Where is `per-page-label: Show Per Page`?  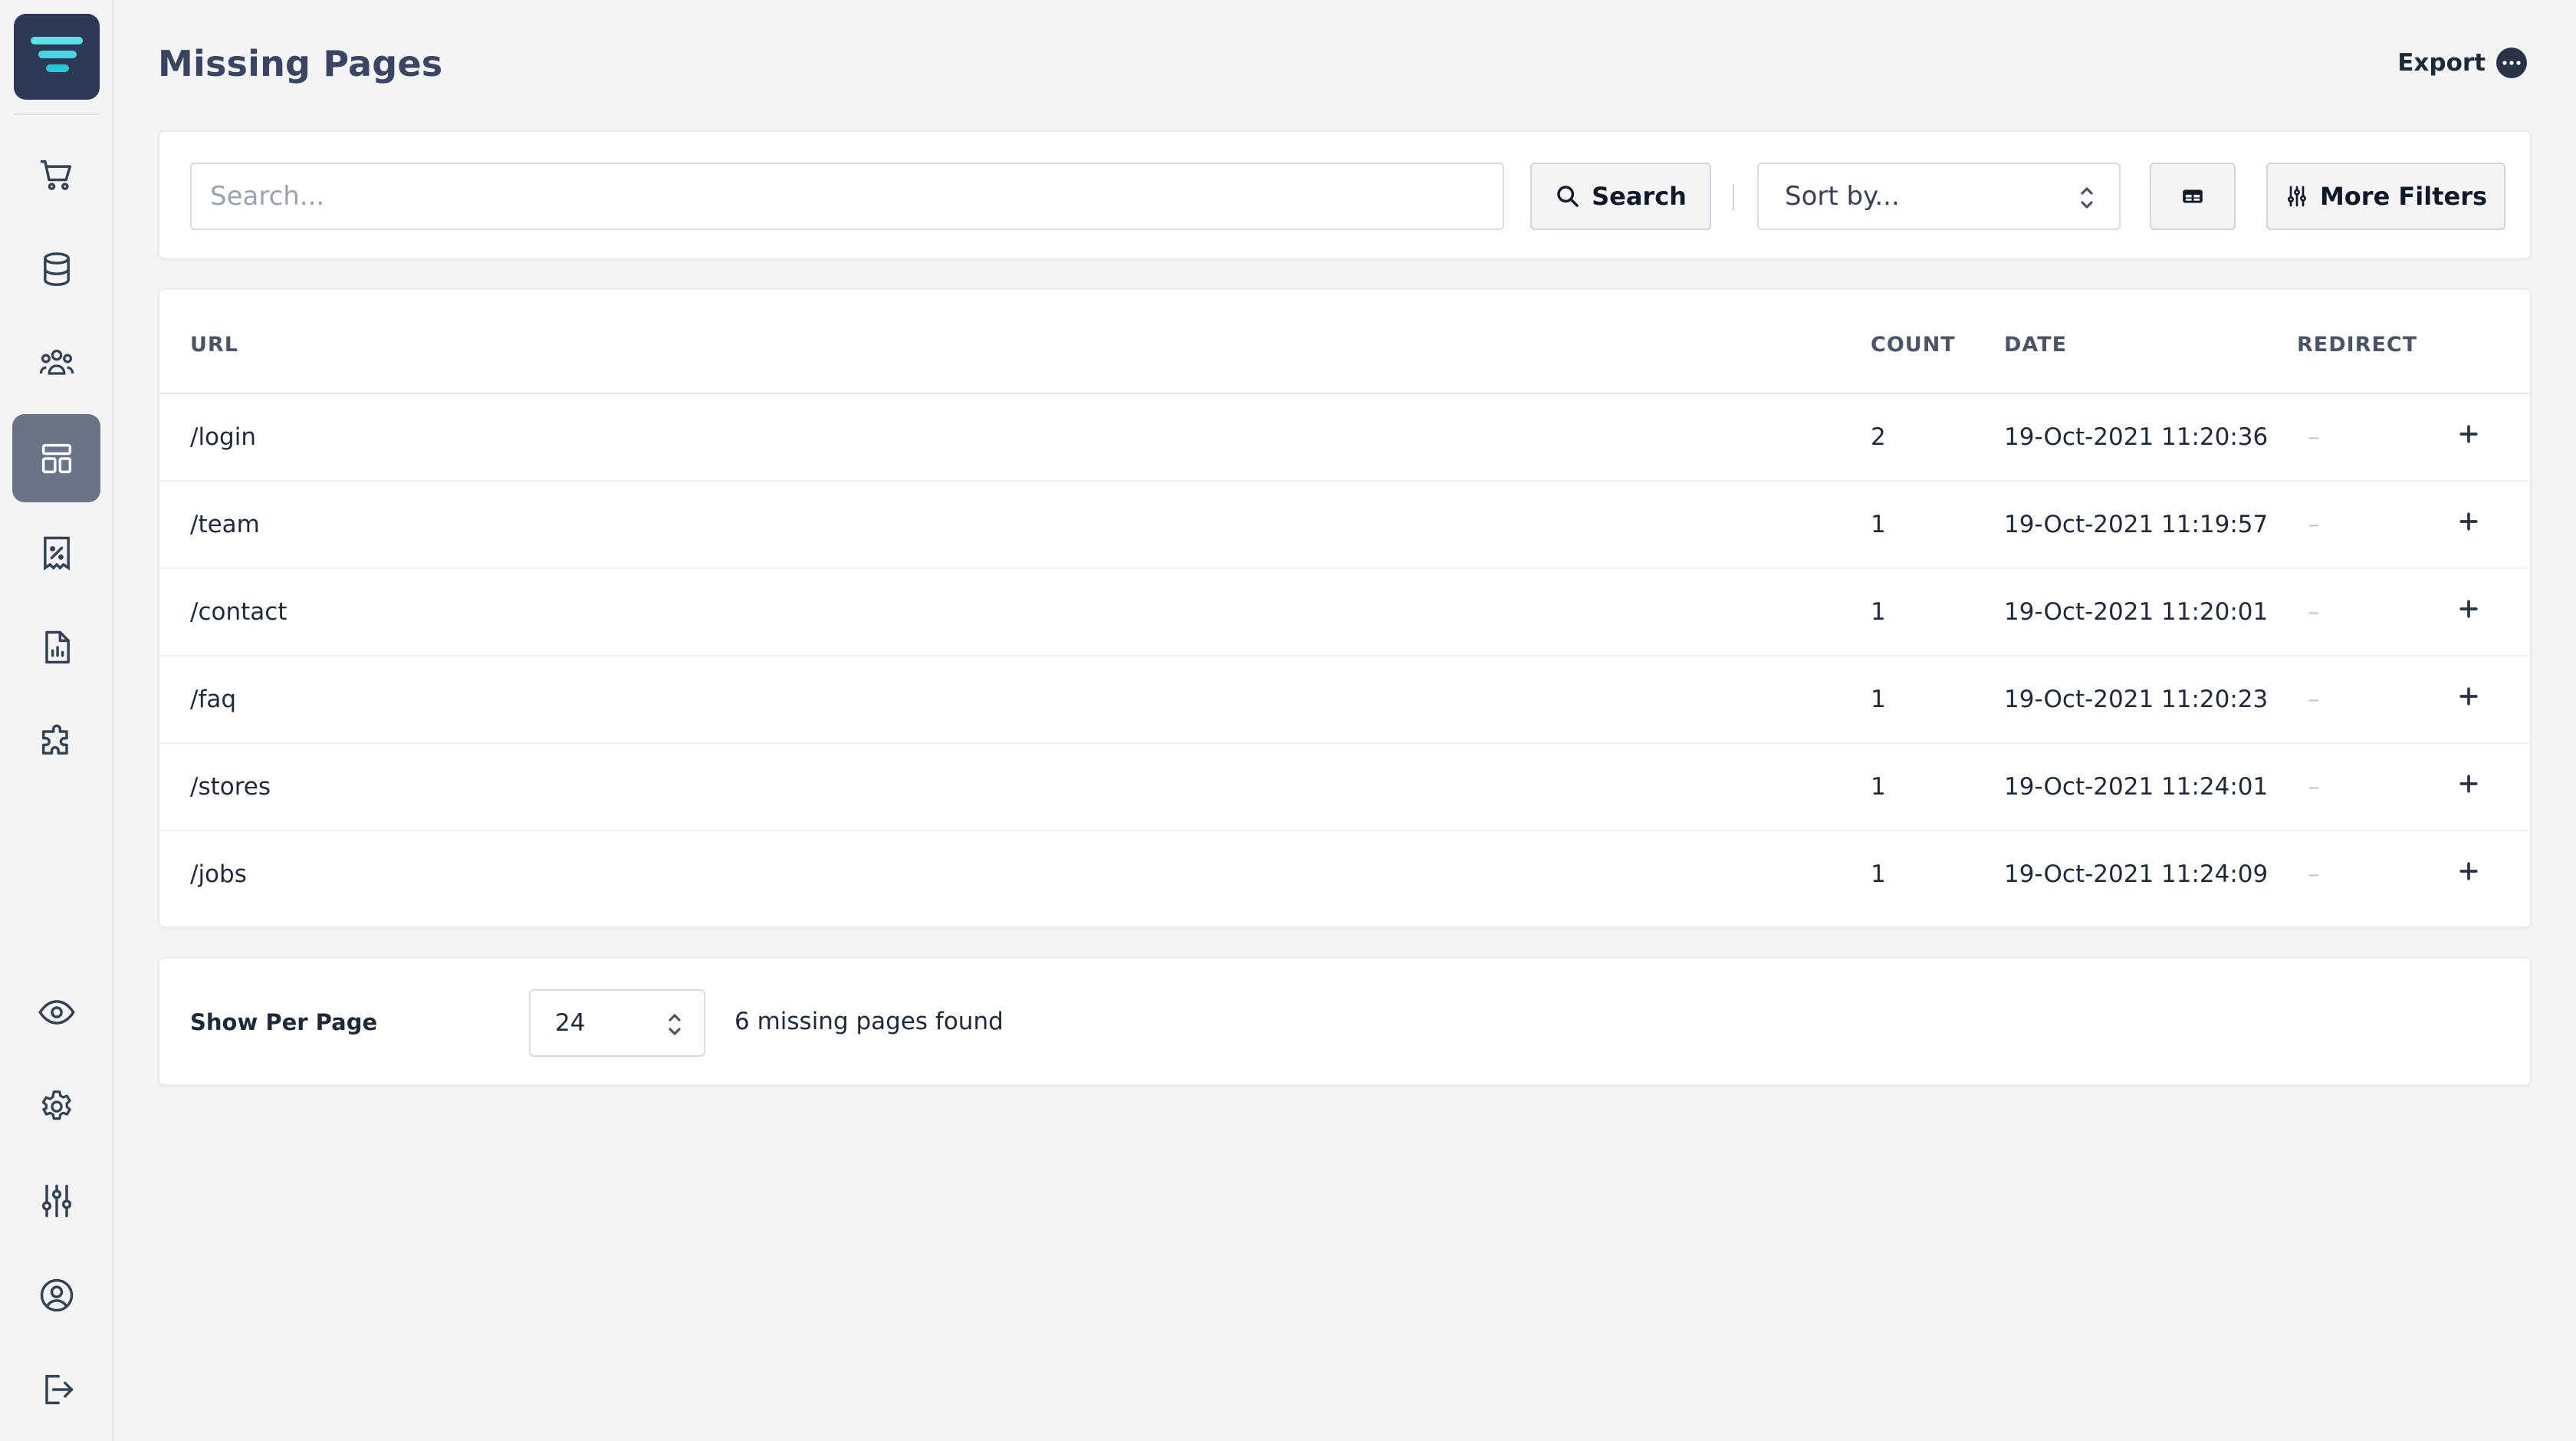 per-page-label: Show Per Page is located at coordinates (284, 1022).